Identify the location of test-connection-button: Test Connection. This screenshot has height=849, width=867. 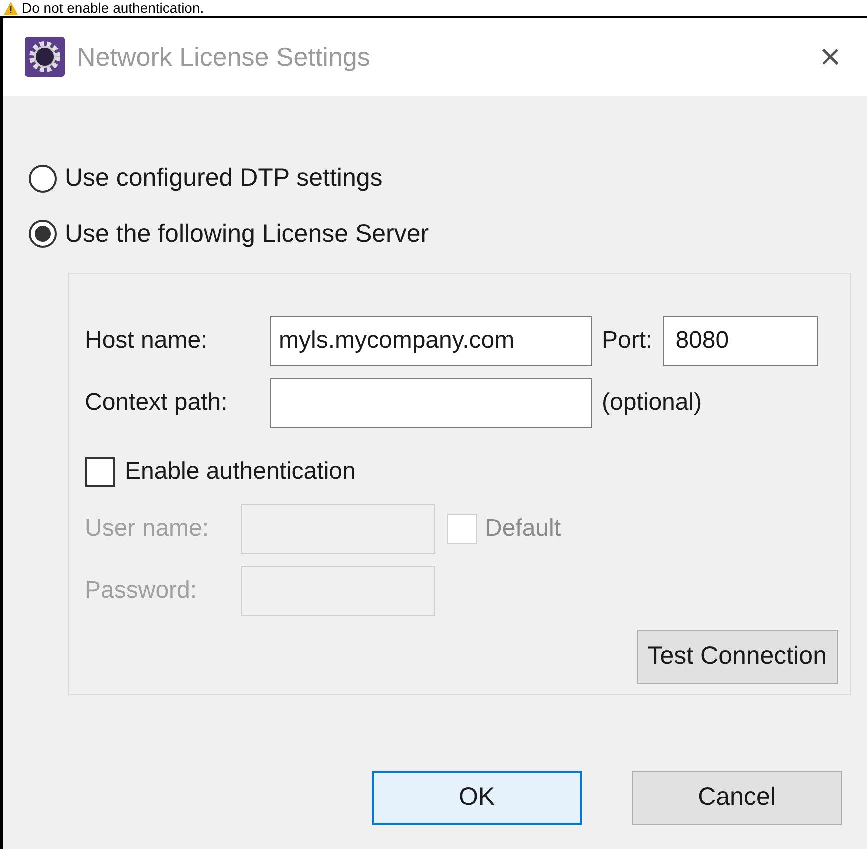
(737, 657).